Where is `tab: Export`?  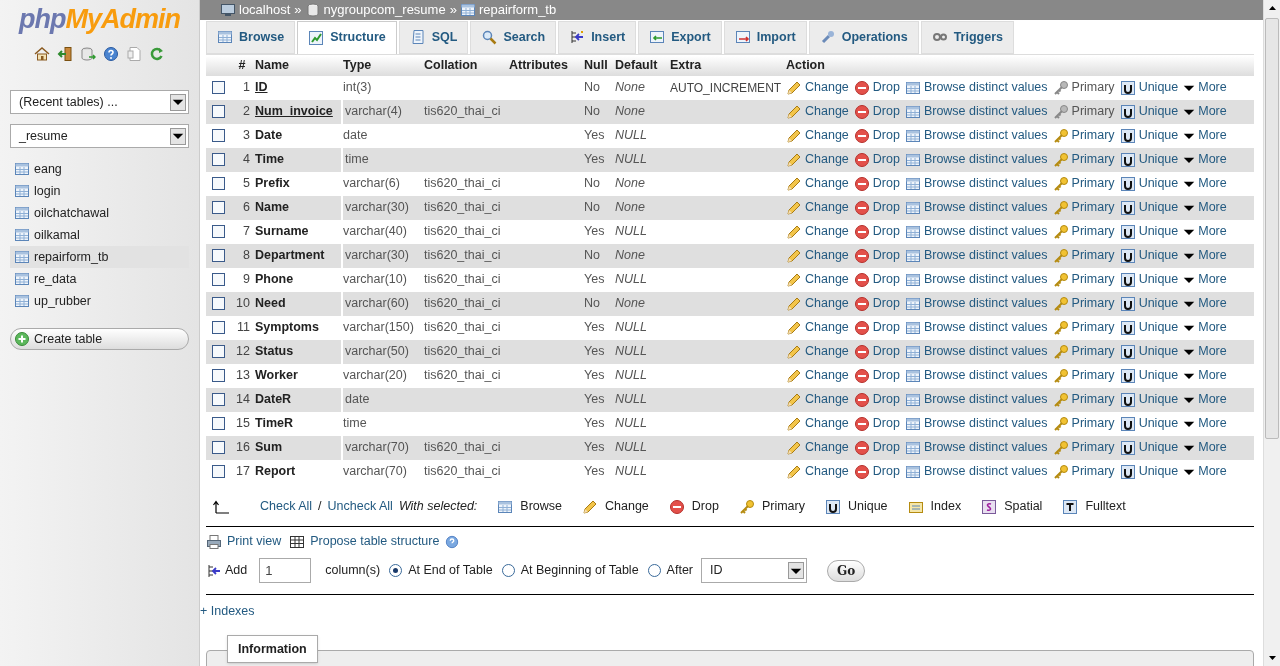 tab: Export is located at coordinates (680, 37).